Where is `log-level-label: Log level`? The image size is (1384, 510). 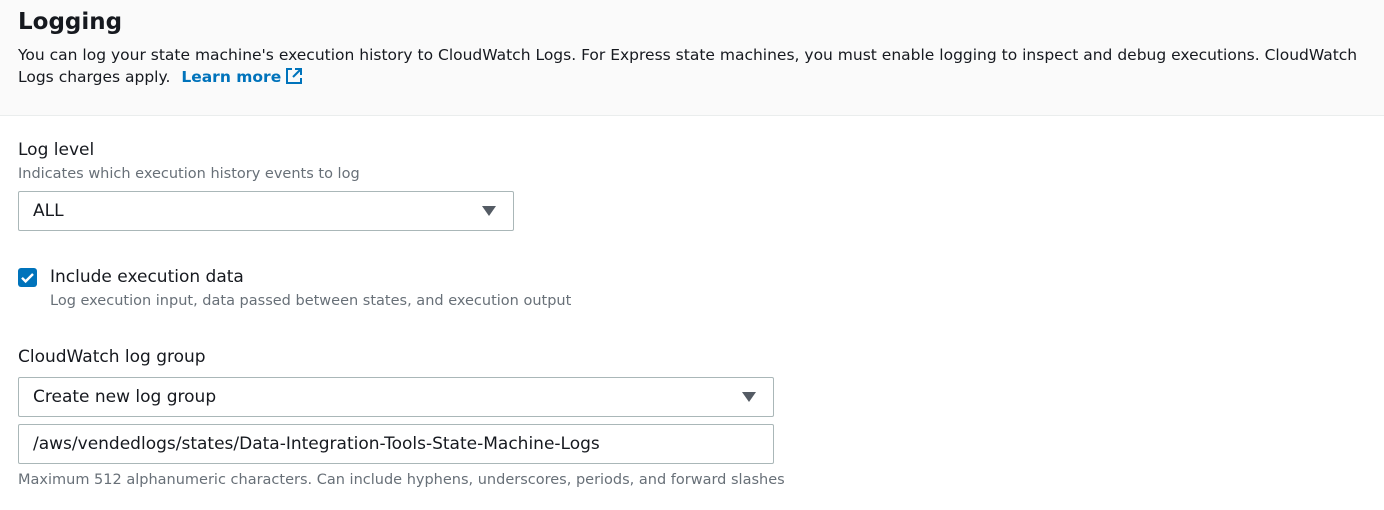
log-level-label: Log level is located at coordinates (56, 150).